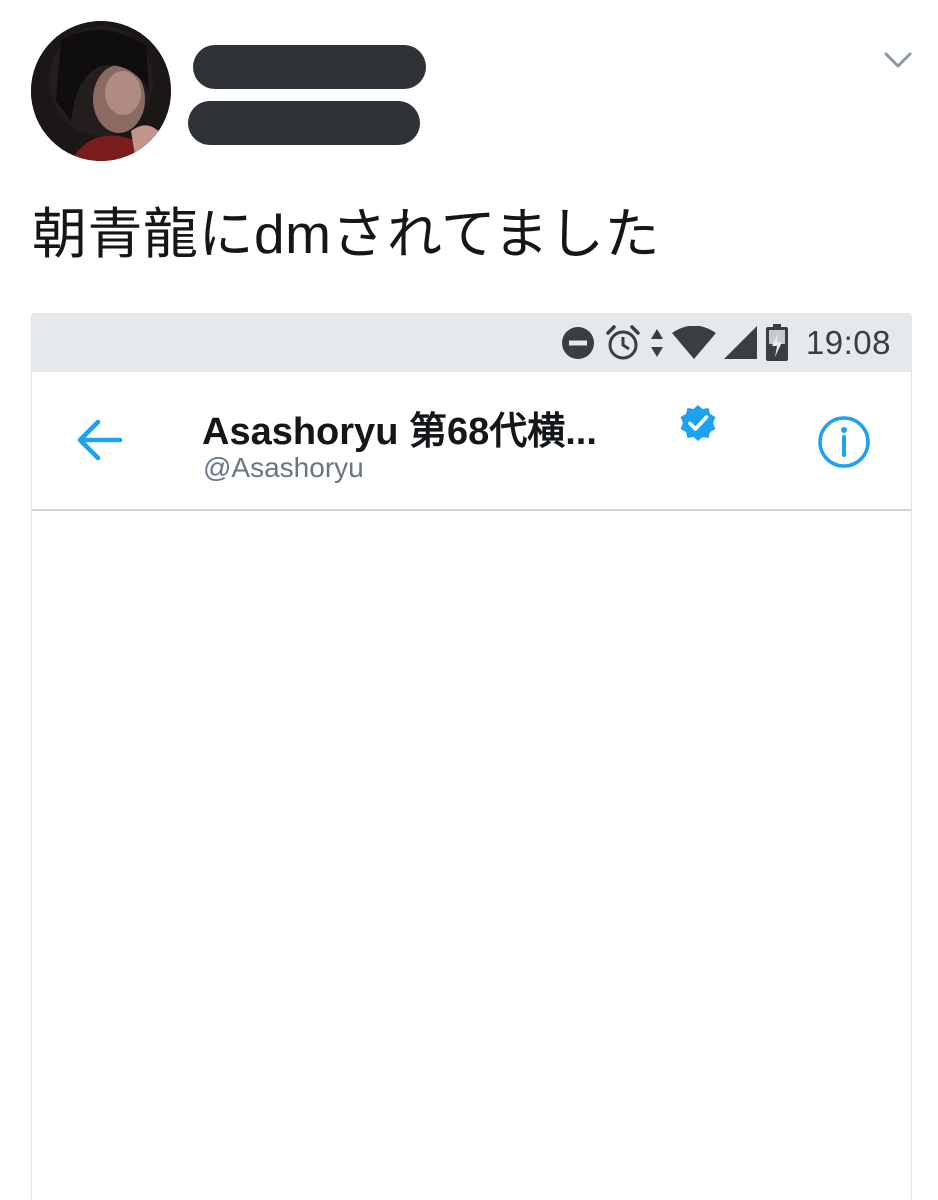  Describe the element at coordinates (623, 343) in the screenshot. I see `alarm-icon` at that location.